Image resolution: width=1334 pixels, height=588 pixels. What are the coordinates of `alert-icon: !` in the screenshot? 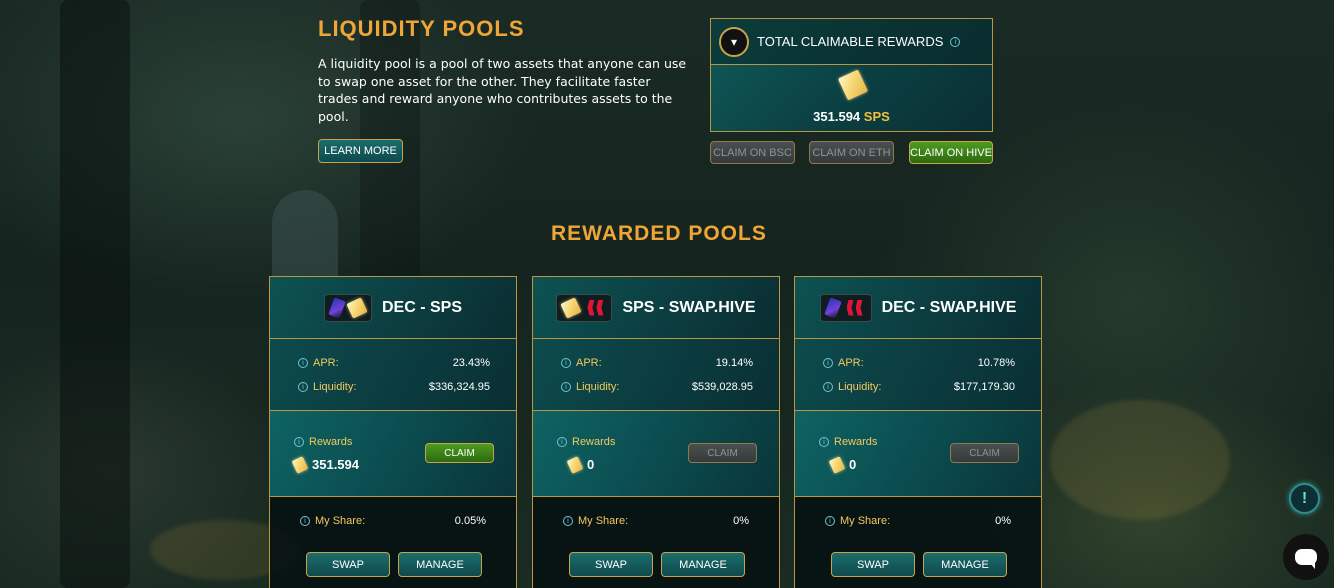 It's located at (1304, 498).